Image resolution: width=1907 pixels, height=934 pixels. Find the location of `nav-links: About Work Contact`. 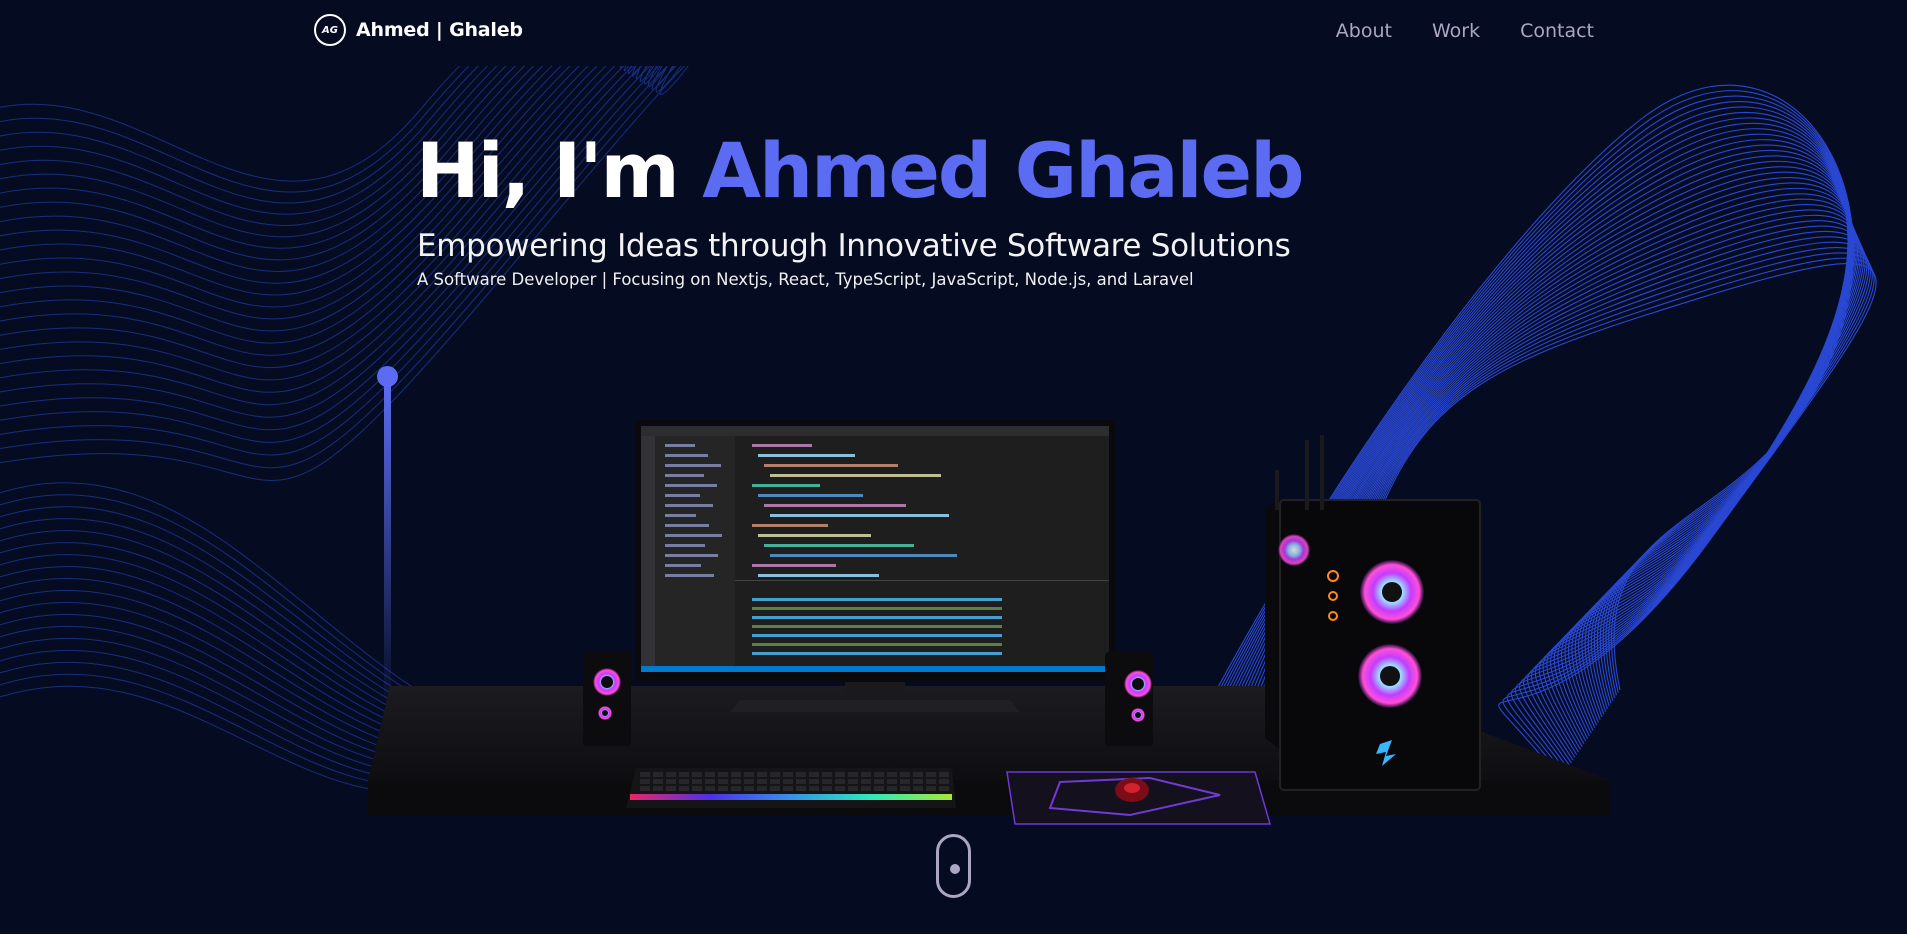

nav-links: About Work Contact is located at coordinates (1465, 31).